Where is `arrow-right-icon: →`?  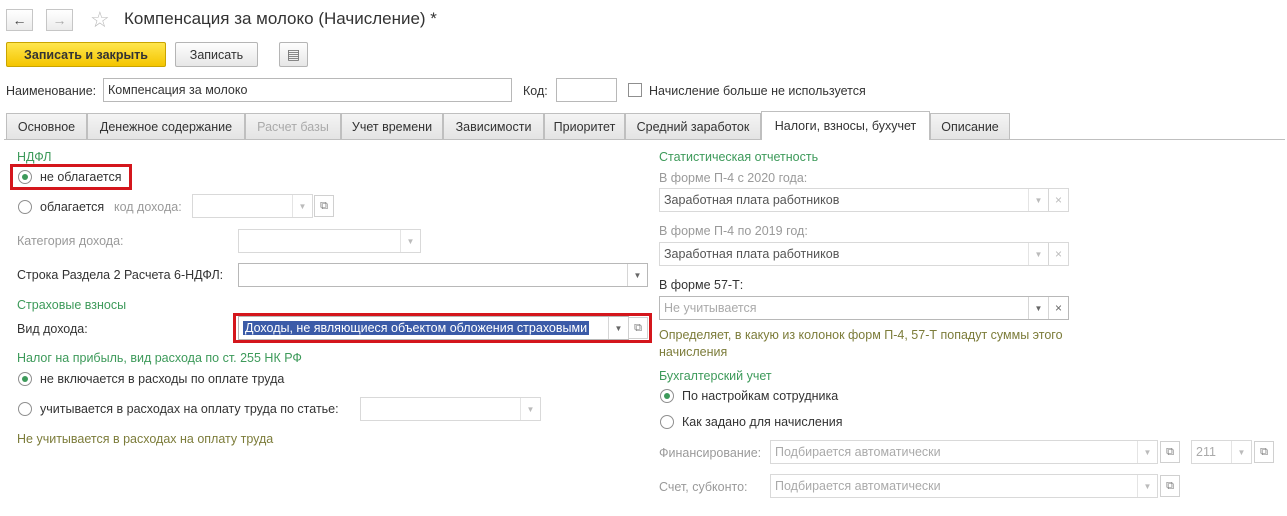 arrow-right-icon: → is located at coordinates (59, 20).